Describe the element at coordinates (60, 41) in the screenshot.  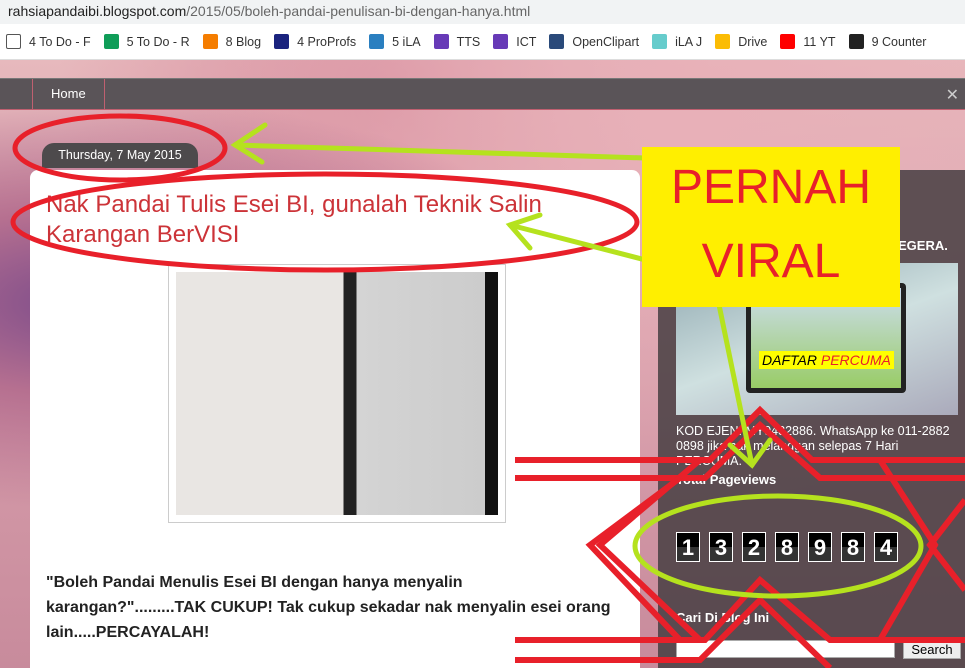
I see `bookmark-label: 4 To Do - F` at that location.